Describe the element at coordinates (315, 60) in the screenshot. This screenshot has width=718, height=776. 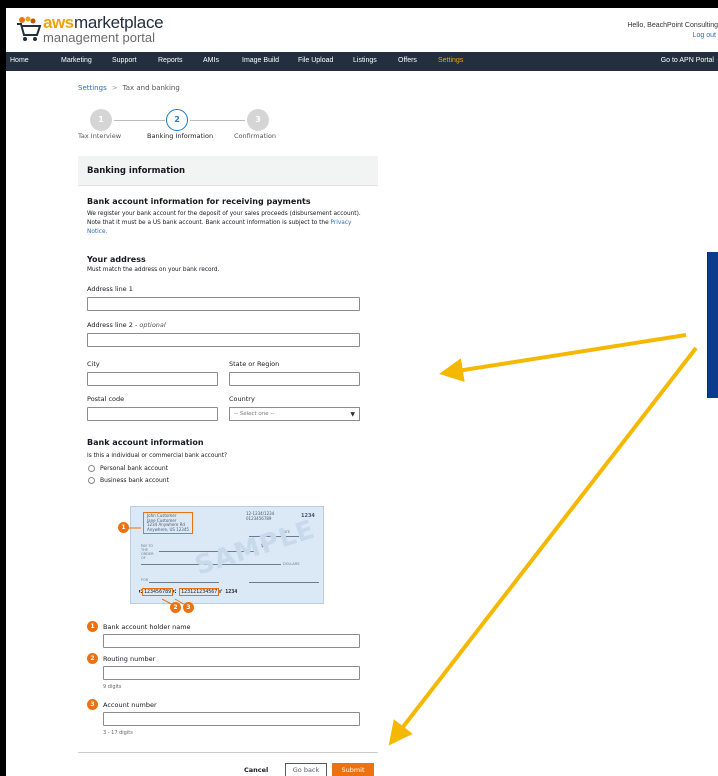
I see `nav-file-upload: File Upload` at that location.